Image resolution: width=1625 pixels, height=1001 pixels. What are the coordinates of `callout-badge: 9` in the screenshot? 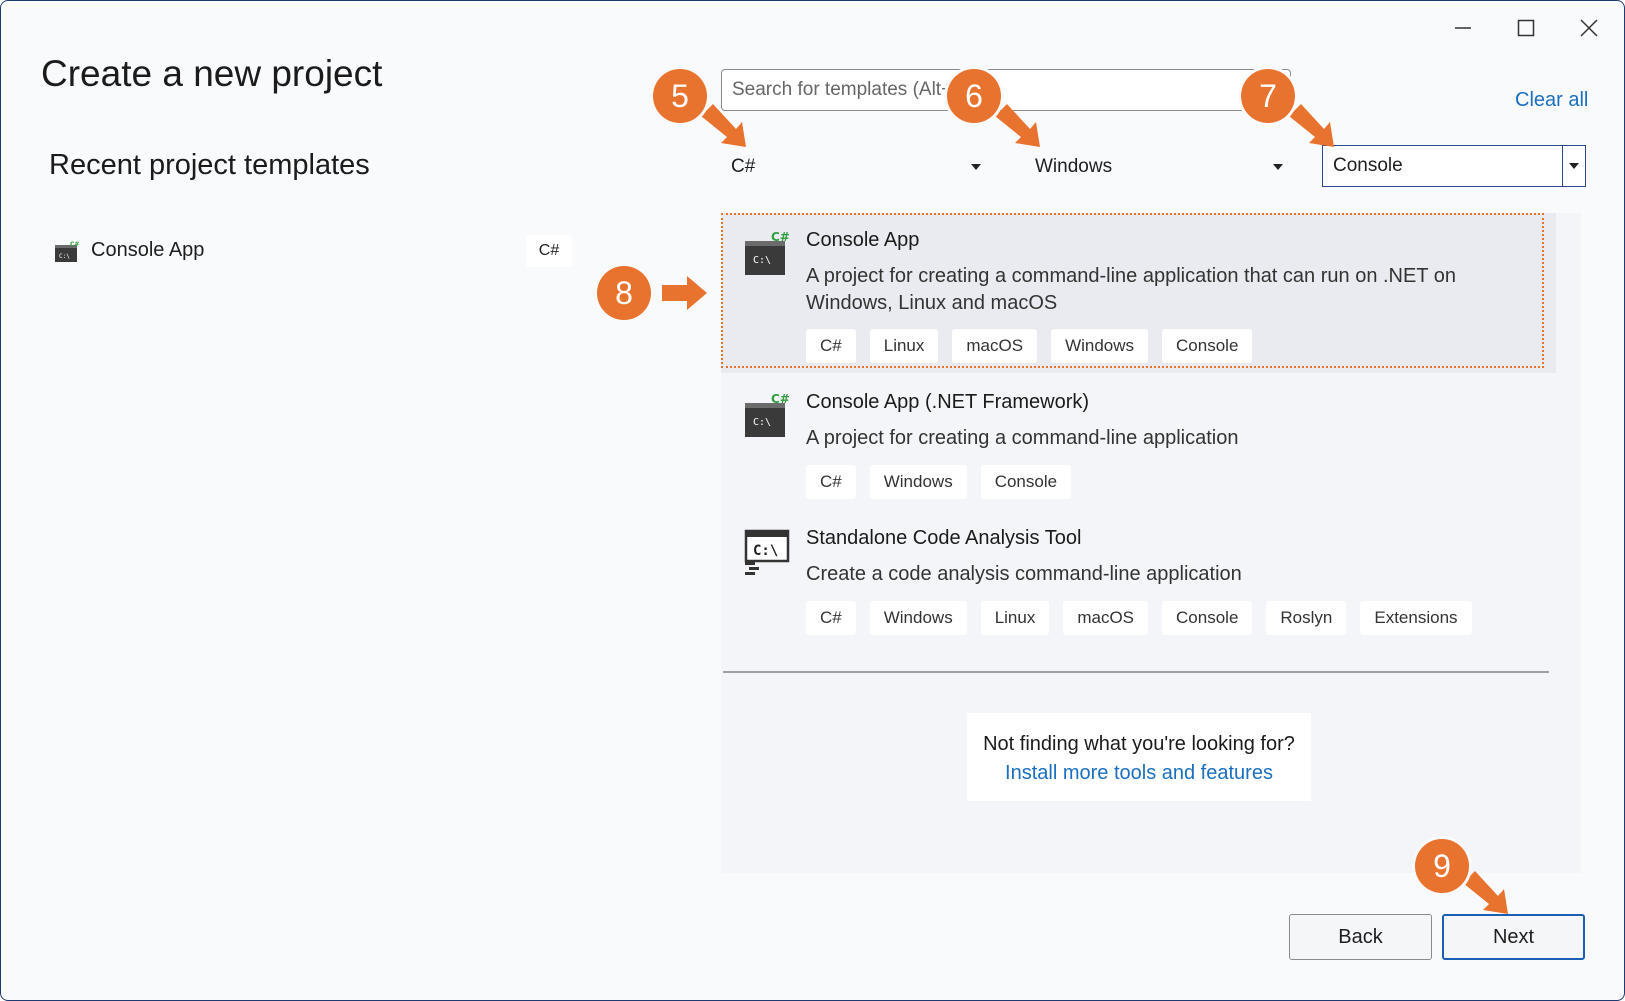 It's located at (1442, 866).